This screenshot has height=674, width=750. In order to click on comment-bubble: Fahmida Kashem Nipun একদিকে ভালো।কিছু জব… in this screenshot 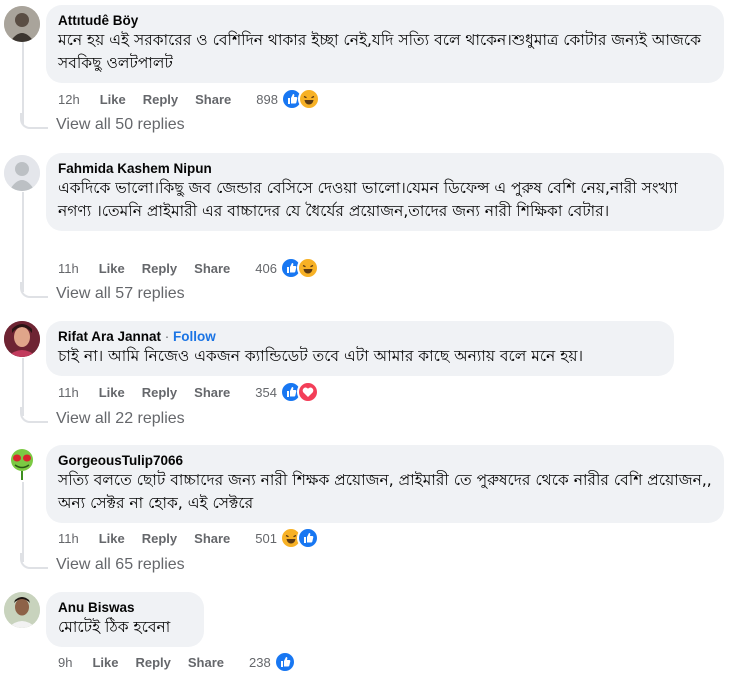, I will do `click(385, 192)`.